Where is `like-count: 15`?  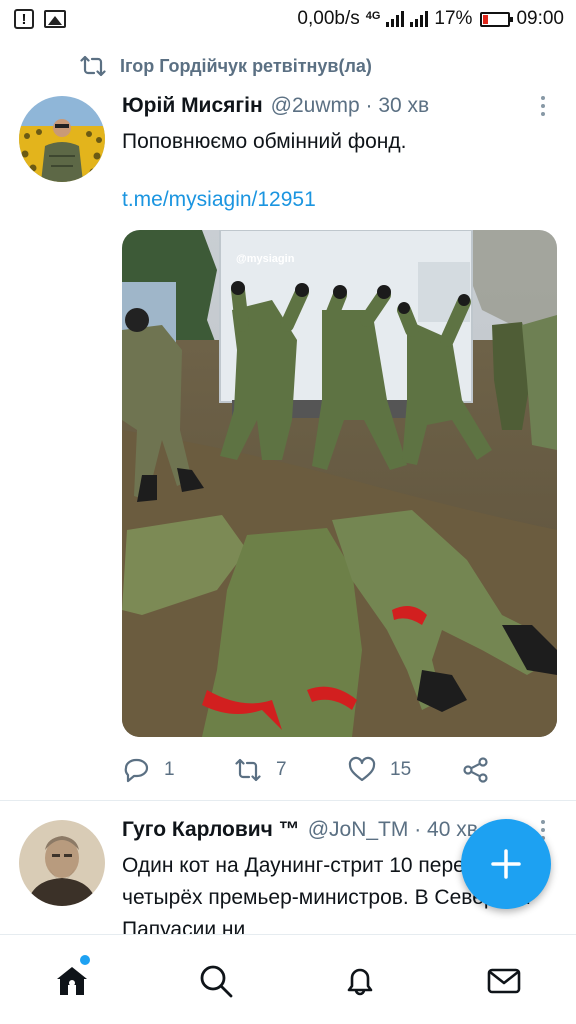
like-count: 15 is located at coordinates (401, 769).